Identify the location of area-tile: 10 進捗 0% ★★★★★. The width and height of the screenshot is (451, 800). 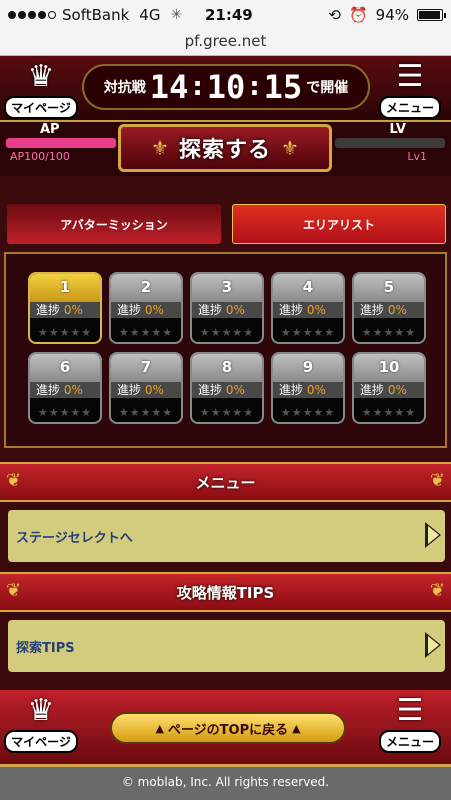
(389, 388).